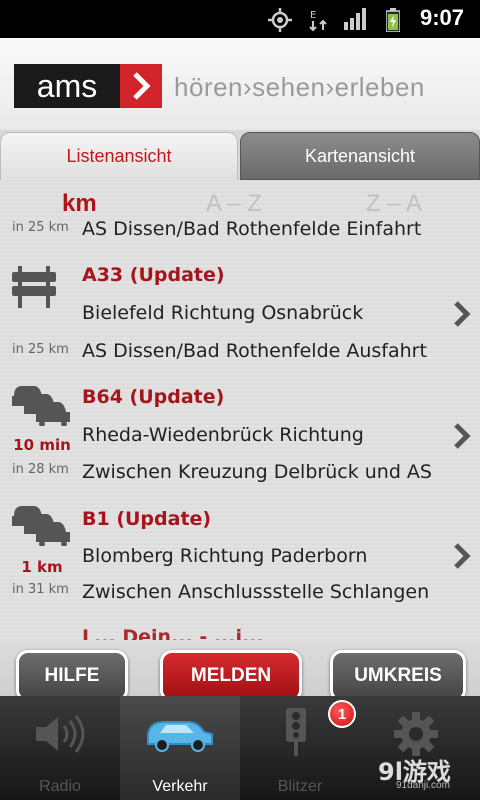  What do you see at coordinates (240, 19) in the screenshot?
I see `status-bar: E 9:07` at bounding box center [240, 19].